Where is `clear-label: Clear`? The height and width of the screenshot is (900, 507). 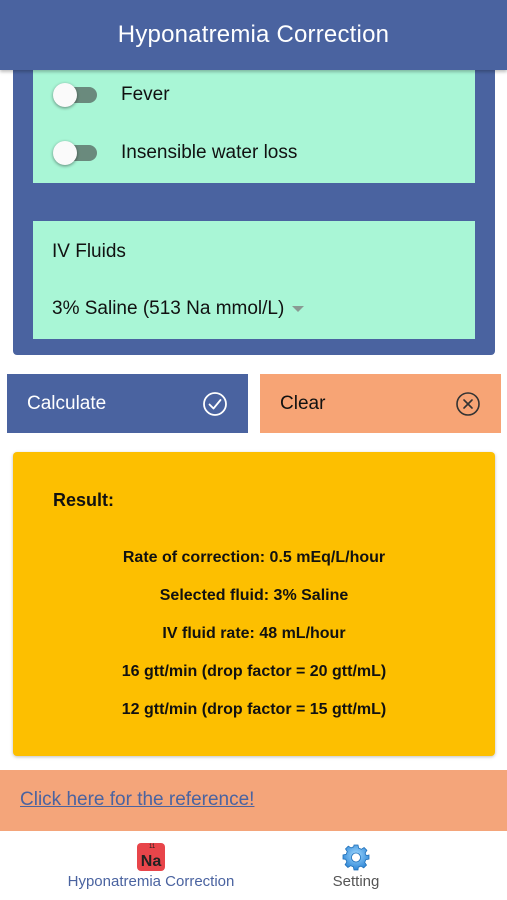 clear-label: Clear is located at coordinates (303, 403).